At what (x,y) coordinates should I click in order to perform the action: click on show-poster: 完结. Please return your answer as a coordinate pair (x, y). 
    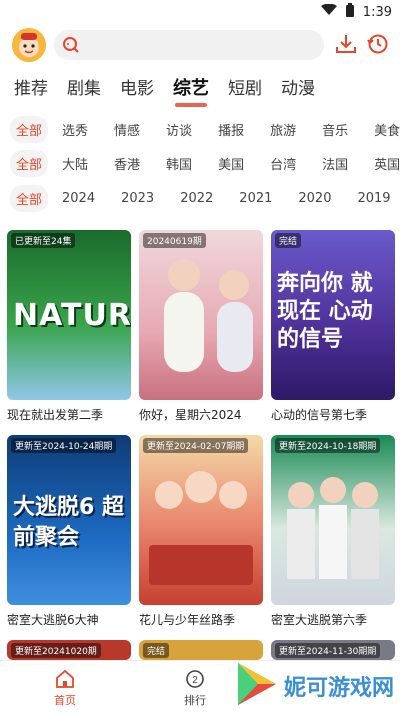
    Looking at the image, I should click on (201, 650).